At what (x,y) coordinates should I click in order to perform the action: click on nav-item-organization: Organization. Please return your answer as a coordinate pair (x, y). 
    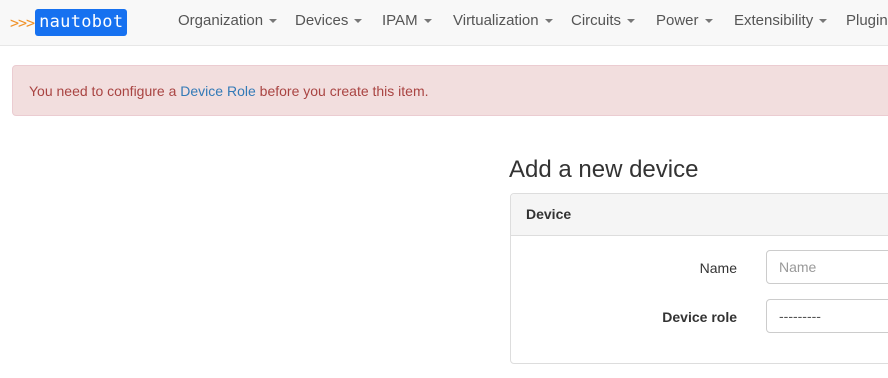
    Looking at the image, I should click on (228, 23).